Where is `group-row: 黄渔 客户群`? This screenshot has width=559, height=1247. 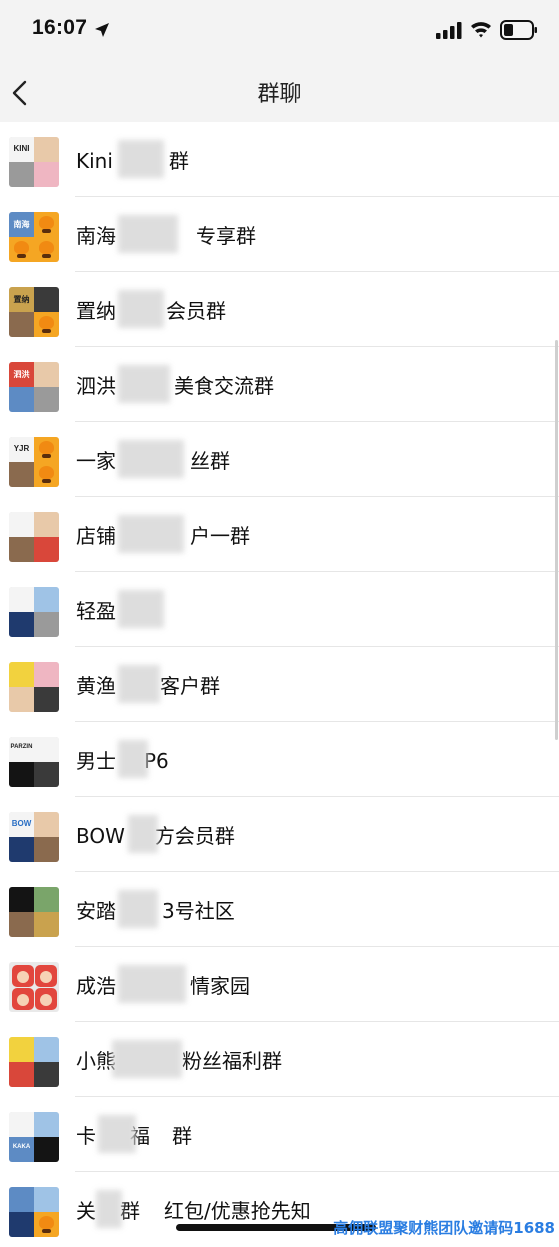
group-row: 黄渔 客户群 is located at coordinates (279, 684).